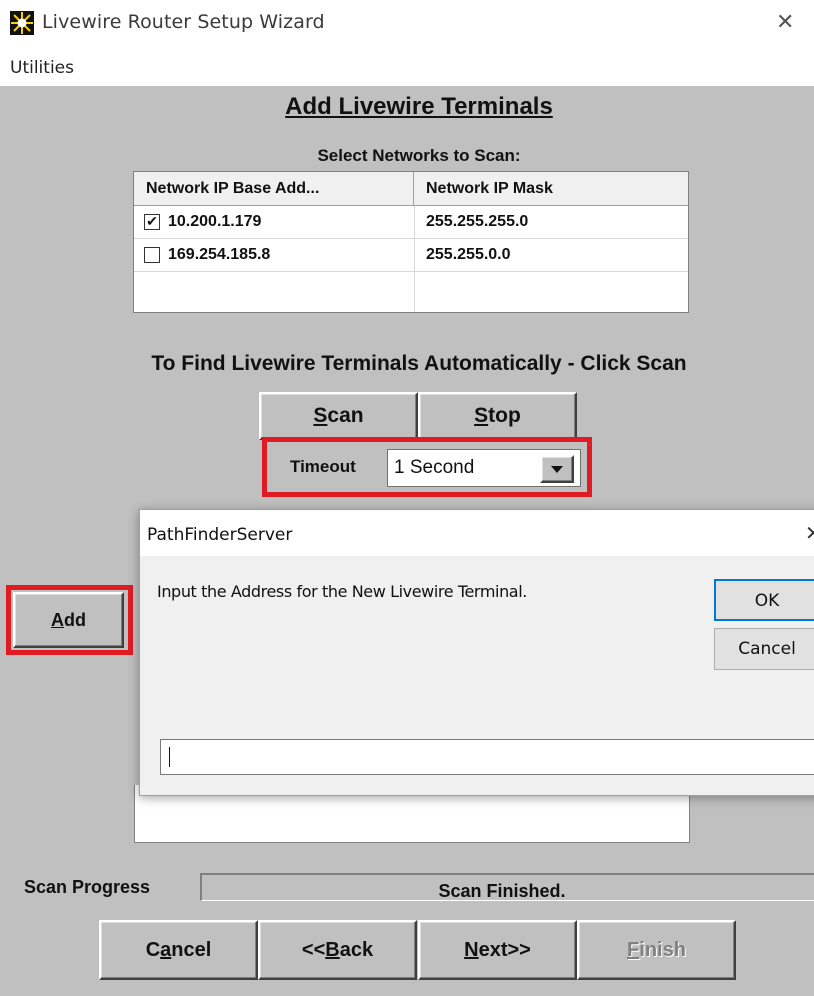 The width and height of the screenshot is (814, 996). What do you see at coordinates (57, 620) in the screenshot?
I see `add-hotkey: A` at bounding box center [57, 620].